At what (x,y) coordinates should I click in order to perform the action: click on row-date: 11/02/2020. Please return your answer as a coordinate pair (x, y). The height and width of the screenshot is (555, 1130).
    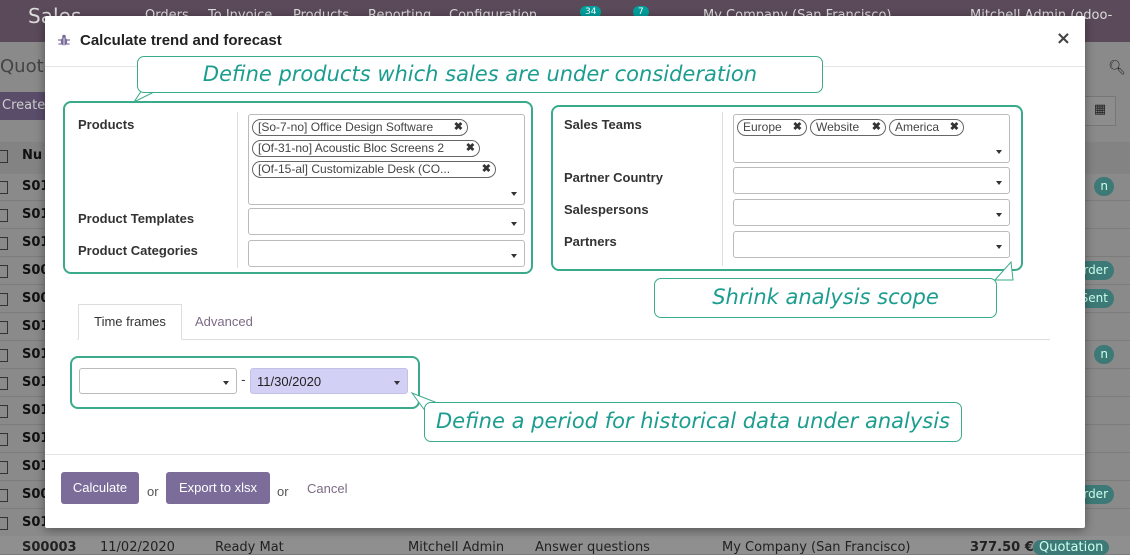
    Looking at the image, I should click on (137, 547).